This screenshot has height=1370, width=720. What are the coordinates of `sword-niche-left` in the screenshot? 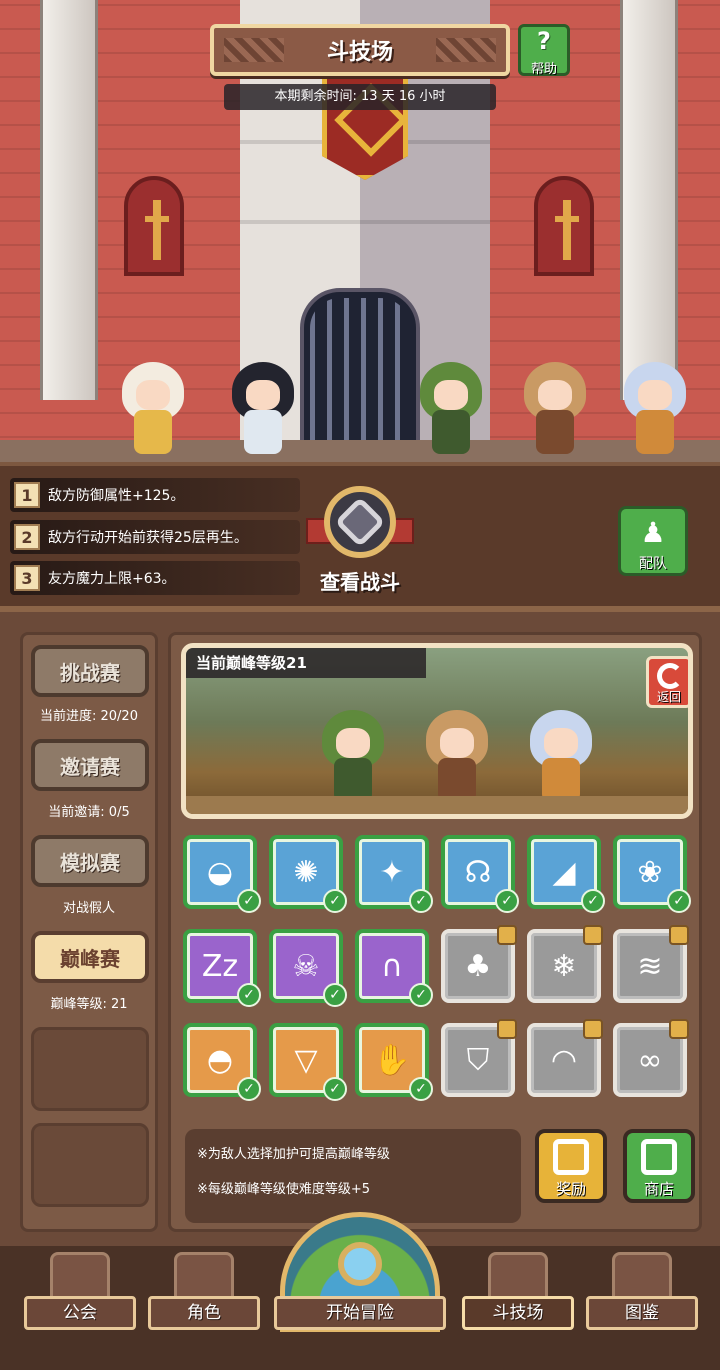 It's located at (154, 226).